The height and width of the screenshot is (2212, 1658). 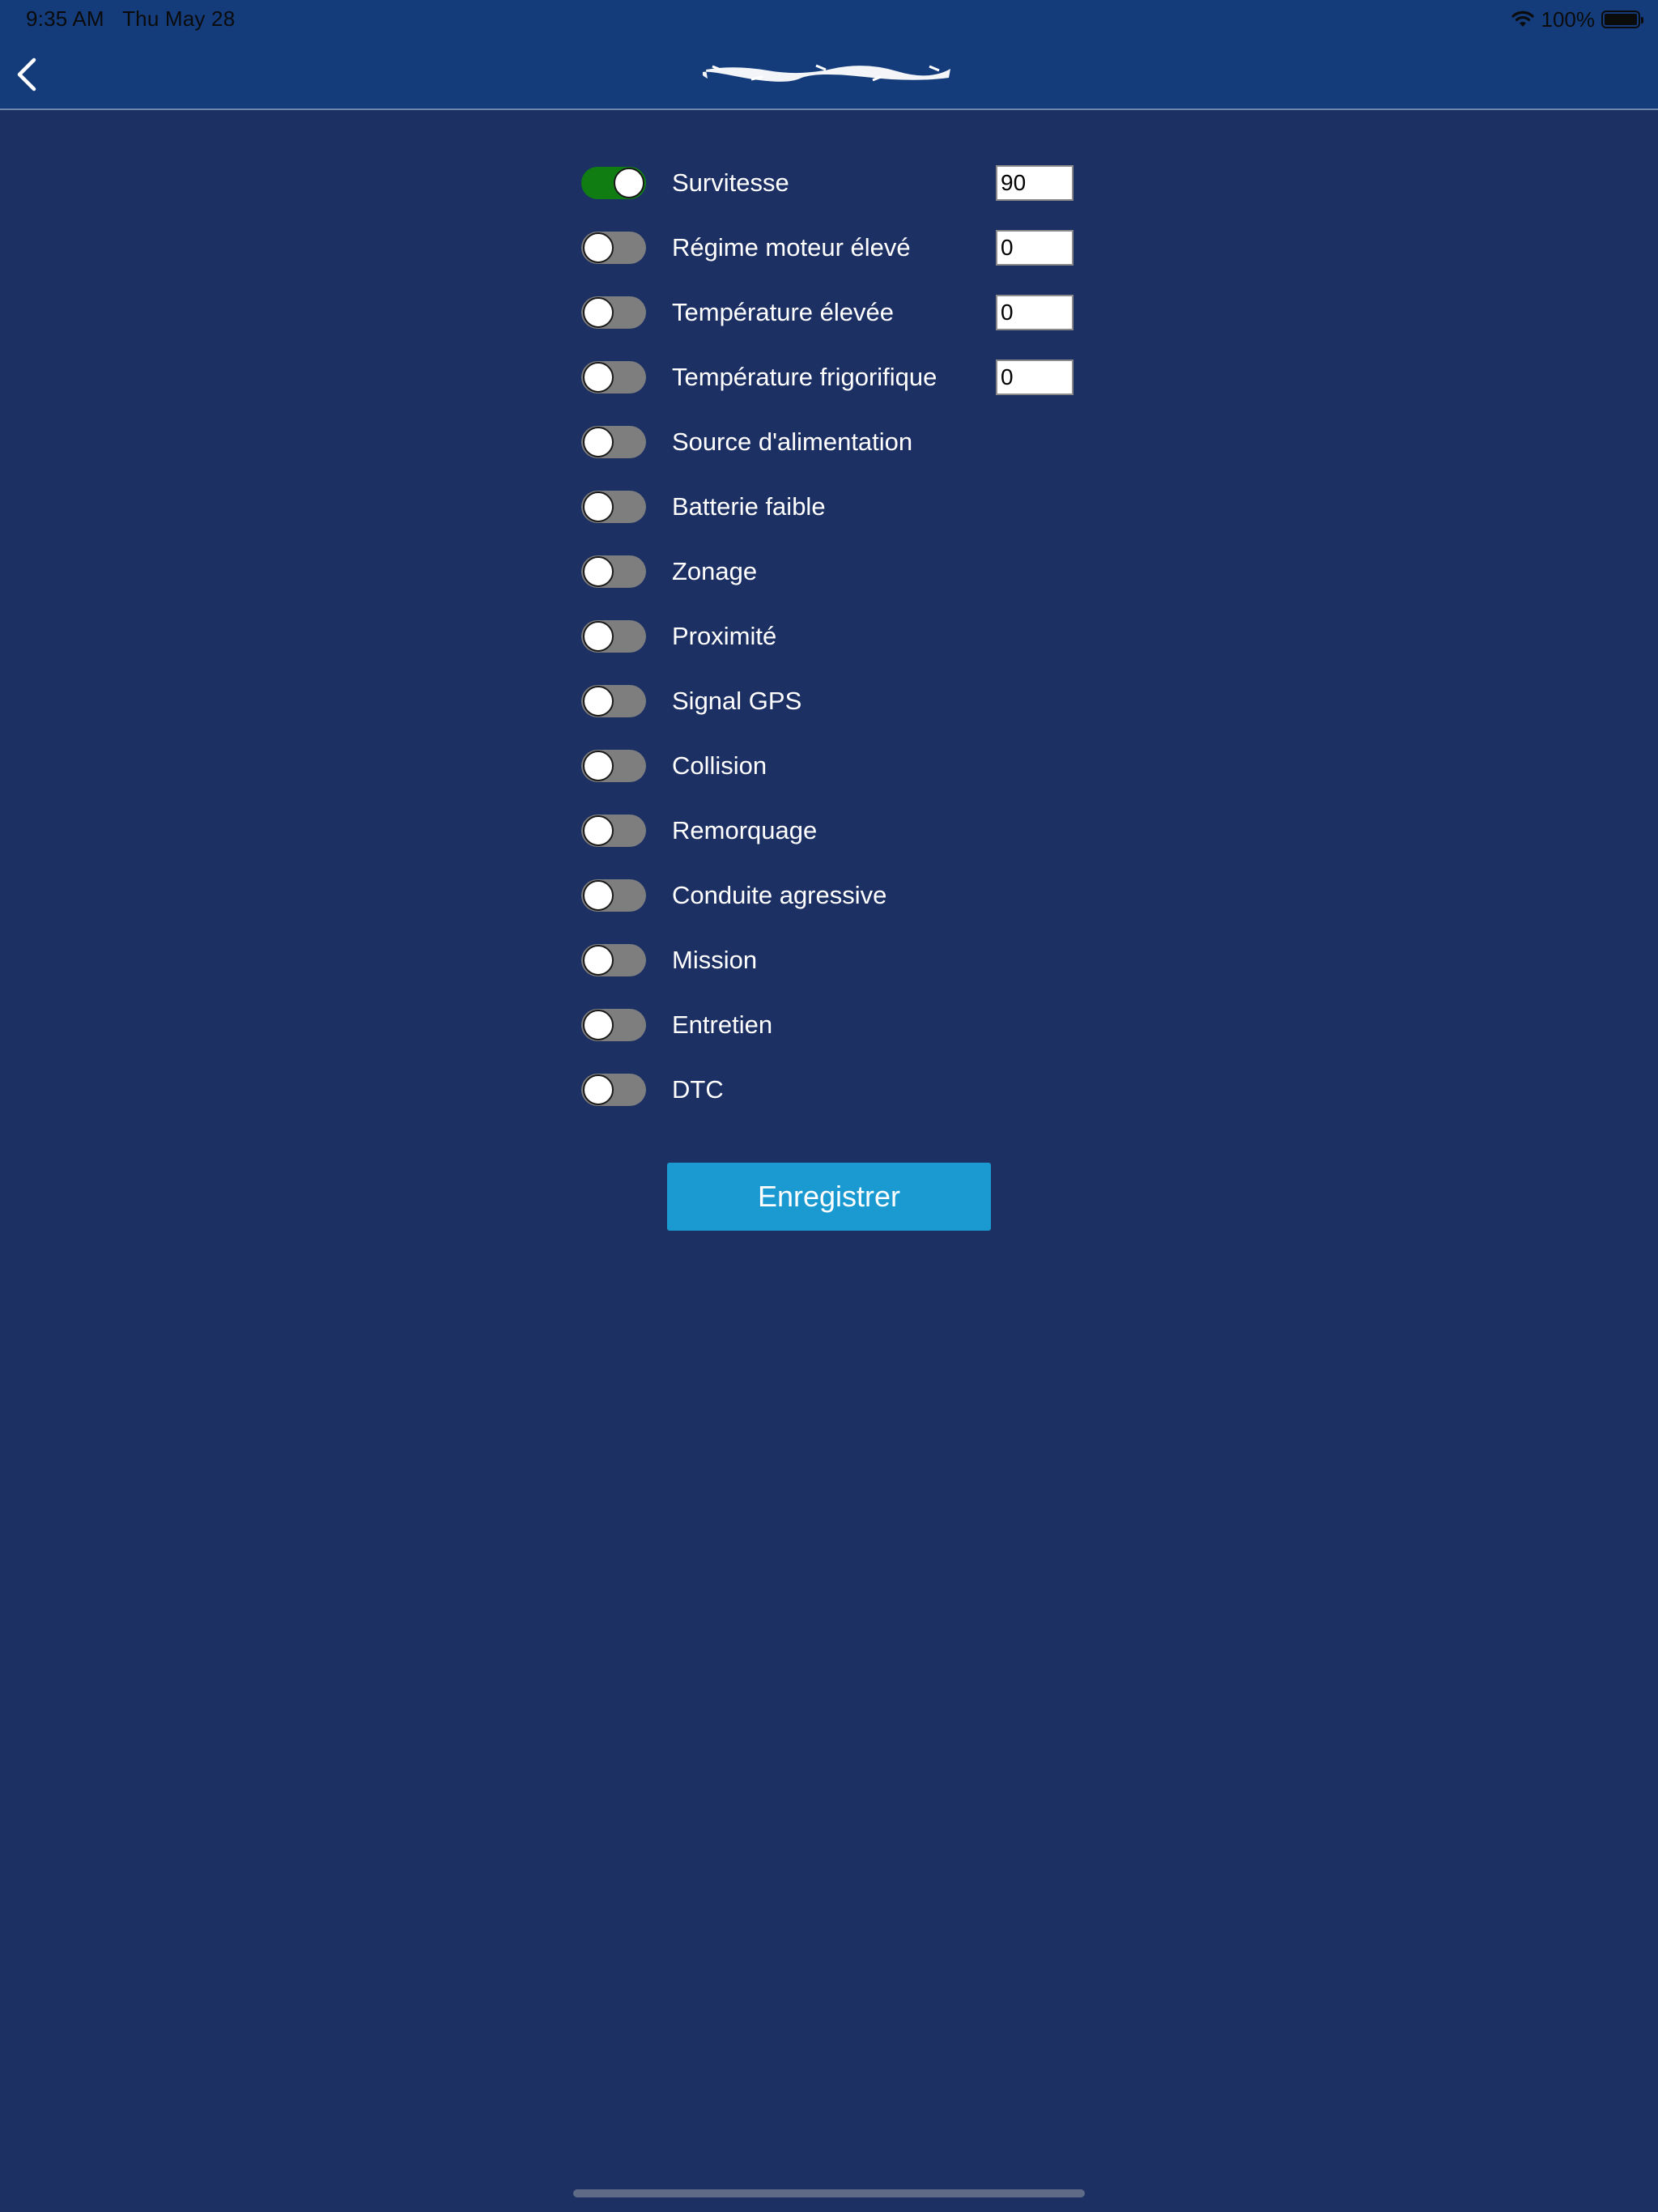 What do you see at coordinates (804, 377) in the screenshot?
I see `setting-label: Température frigorifique` at bounding box center [804, 377].